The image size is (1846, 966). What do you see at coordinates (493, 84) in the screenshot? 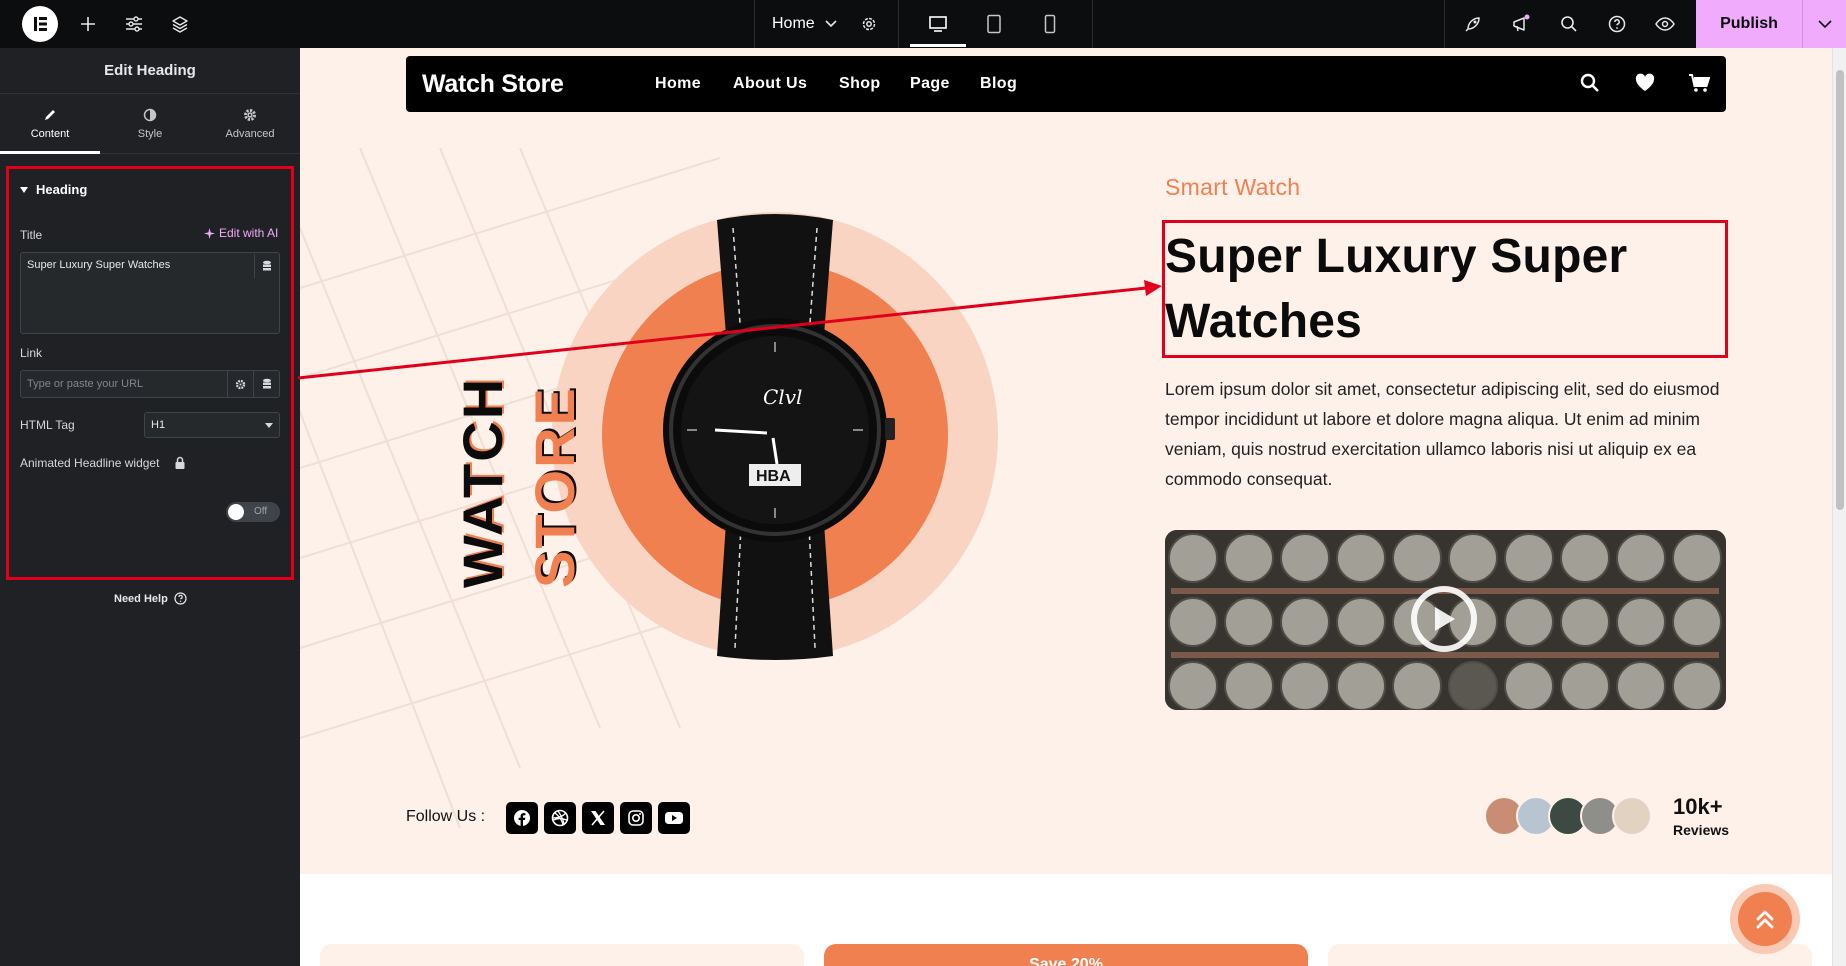
I see `site-brand: Watch Store` at bounding box center [493, 84].